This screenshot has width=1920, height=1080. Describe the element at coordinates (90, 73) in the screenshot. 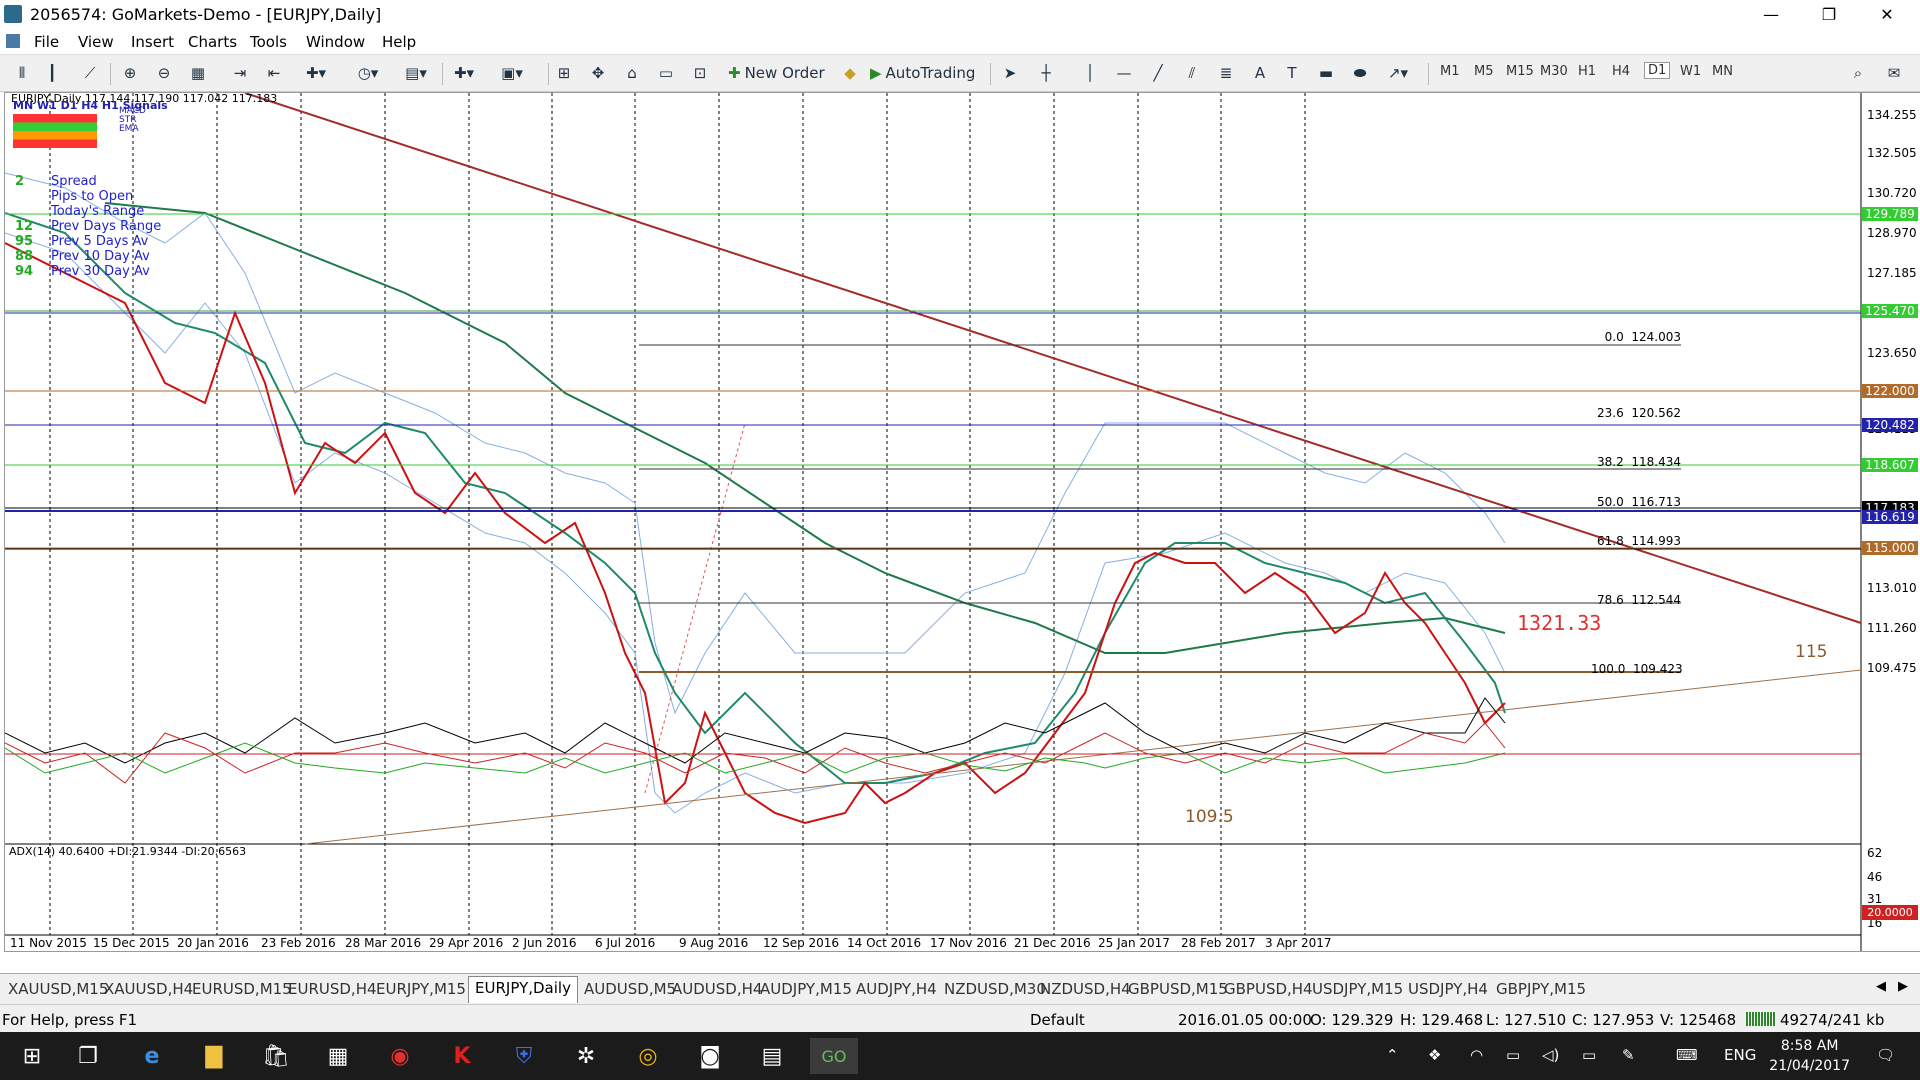

I see `line-chart-icon: ⟋` at that location.